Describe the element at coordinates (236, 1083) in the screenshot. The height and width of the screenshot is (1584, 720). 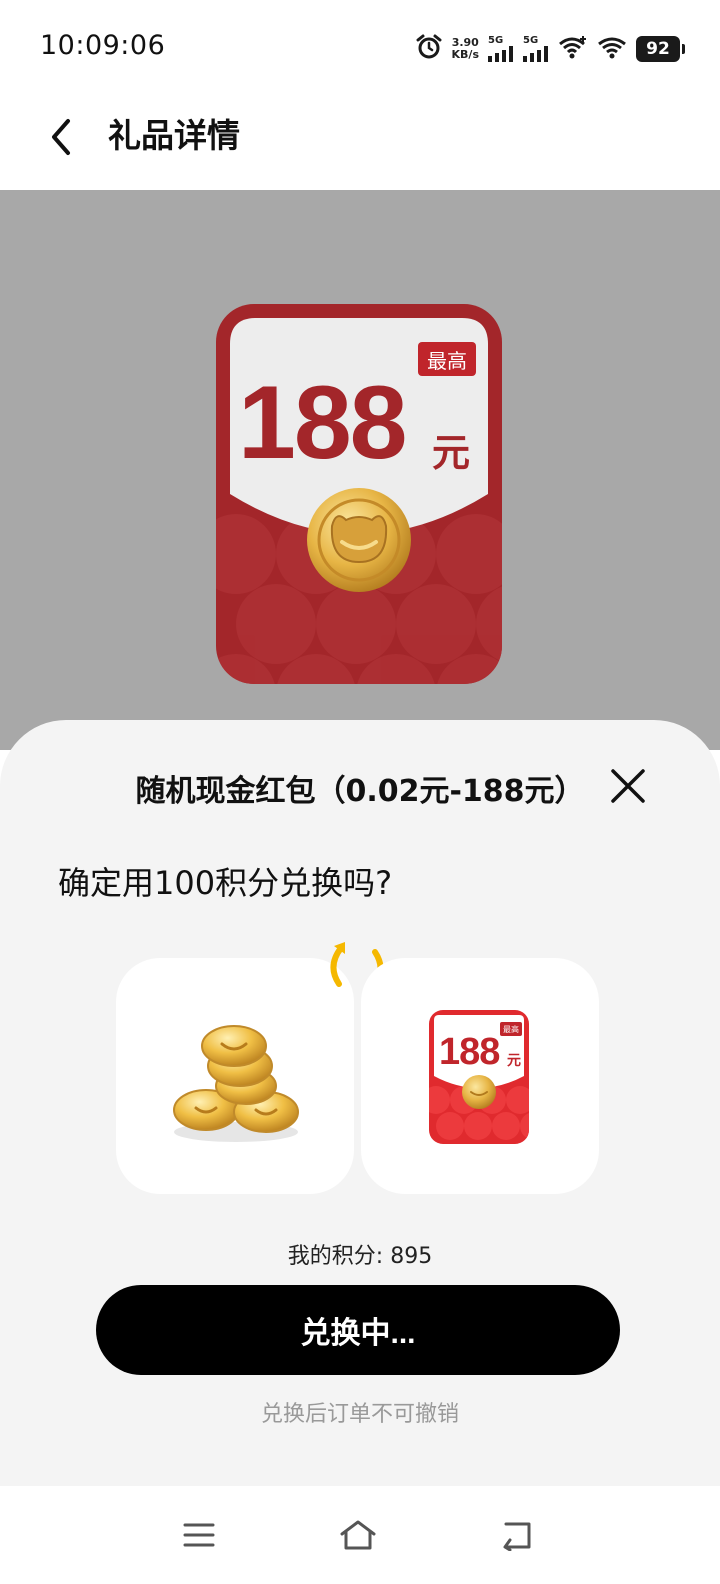
I see `gold-coins-image` at that location.